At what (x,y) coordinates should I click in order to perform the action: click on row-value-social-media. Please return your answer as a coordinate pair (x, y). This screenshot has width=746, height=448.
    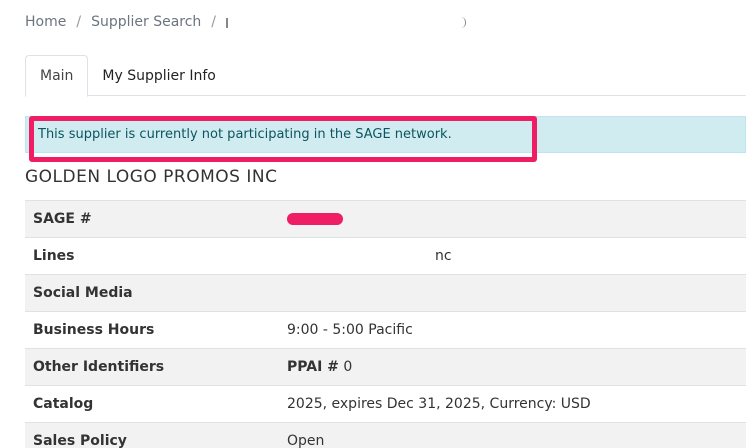
    Looking at the image, I should click on (512, 293).